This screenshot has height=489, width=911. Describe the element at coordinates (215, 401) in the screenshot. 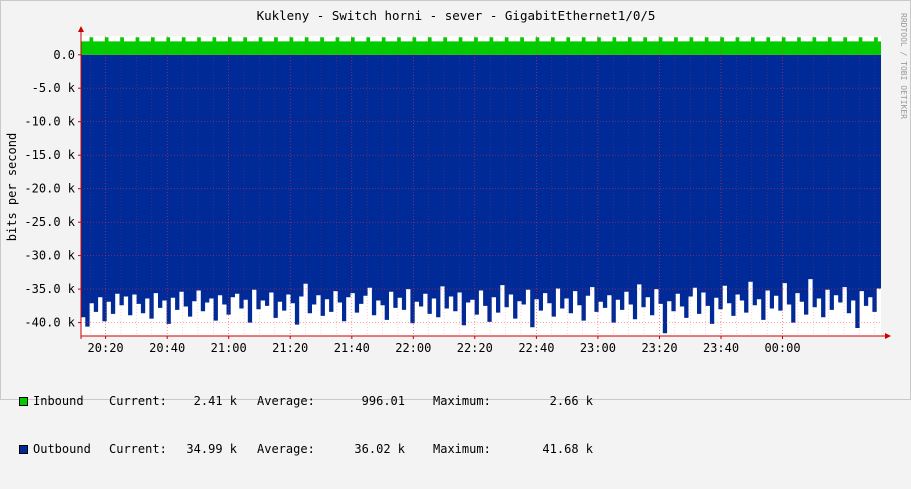

I see `legend-current-value: 2.41 k` at that location.